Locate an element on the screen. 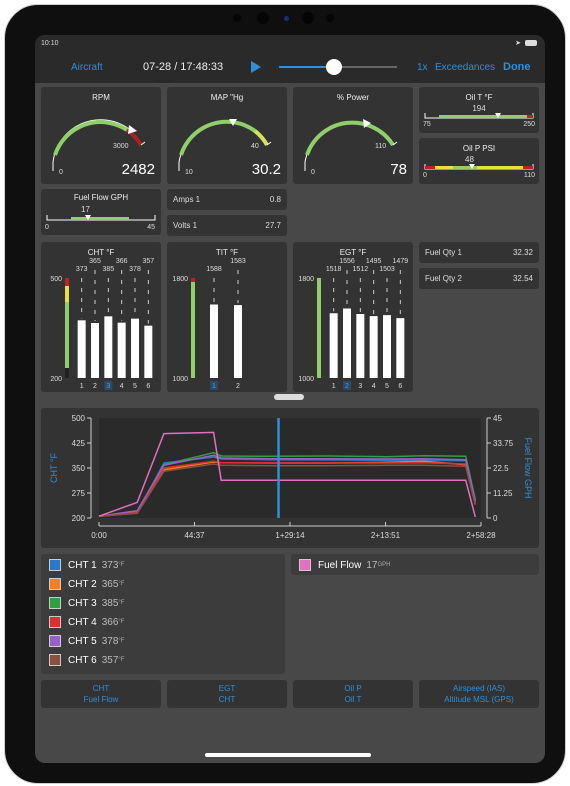  x-tick-label: 2+58:28 is located at coordinates (481, 535).